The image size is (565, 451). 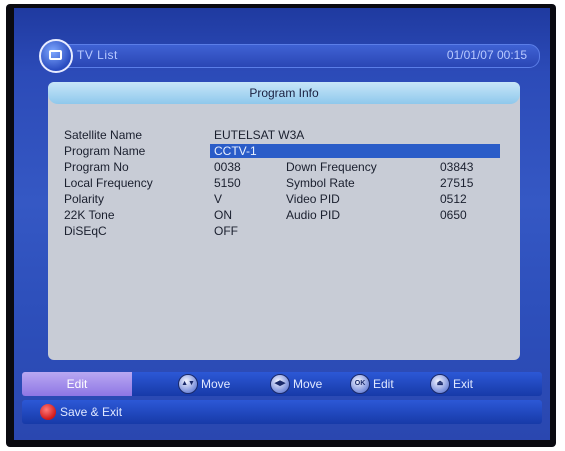 What do you see at coordinates (103, 135) in the screenshot?
I see `label-satellite-name: Satellite Name` at bounding box center [103, 135].